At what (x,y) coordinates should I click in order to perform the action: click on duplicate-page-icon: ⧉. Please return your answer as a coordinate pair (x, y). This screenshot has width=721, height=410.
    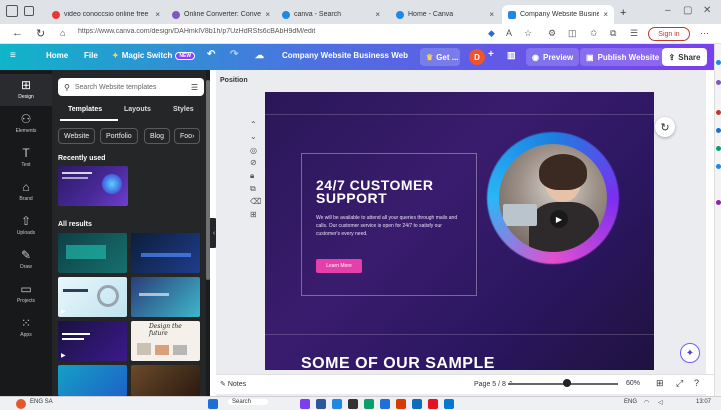
    Looking at the image, I should click on (253, 189).